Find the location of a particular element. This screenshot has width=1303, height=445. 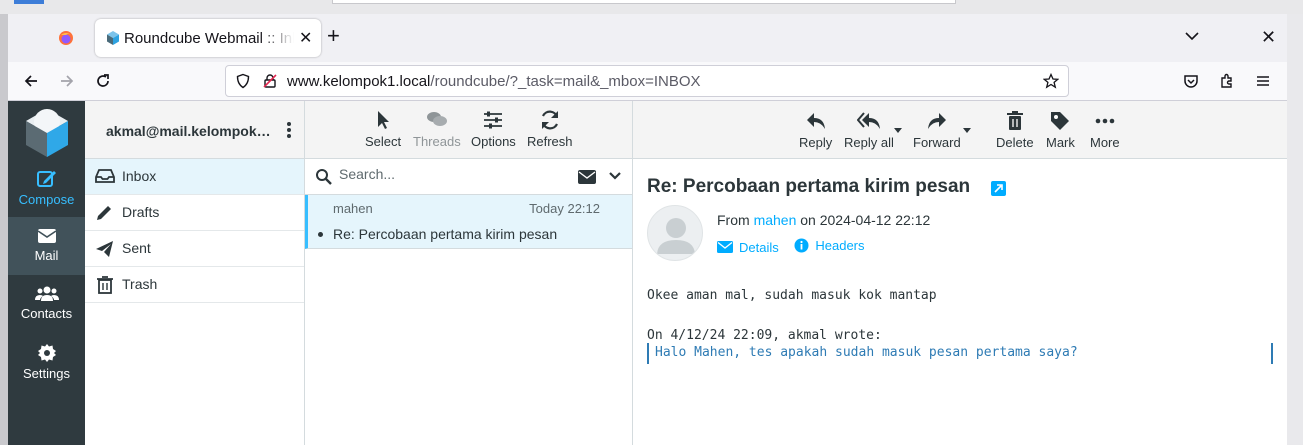

message-date: 2024-04-12 22:12 is located at coordinates (875, 220).